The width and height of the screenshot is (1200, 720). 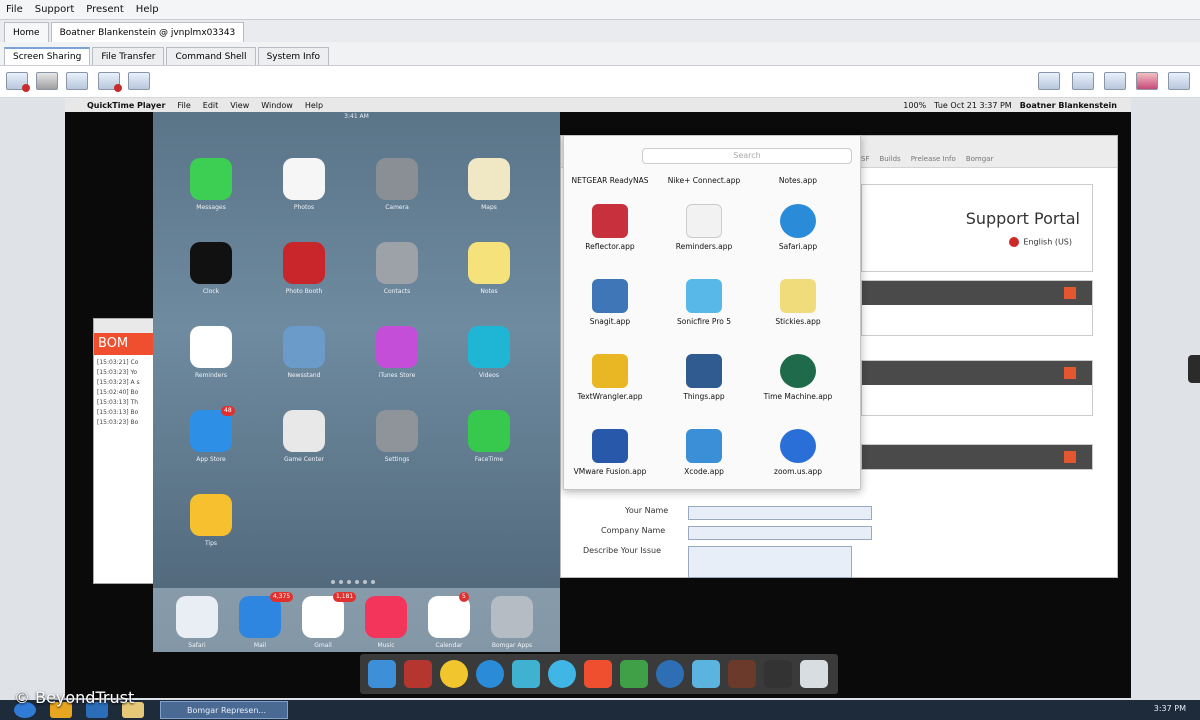 I want to click on system-clock: 3:37 PM, so click(x=1170, y=708).